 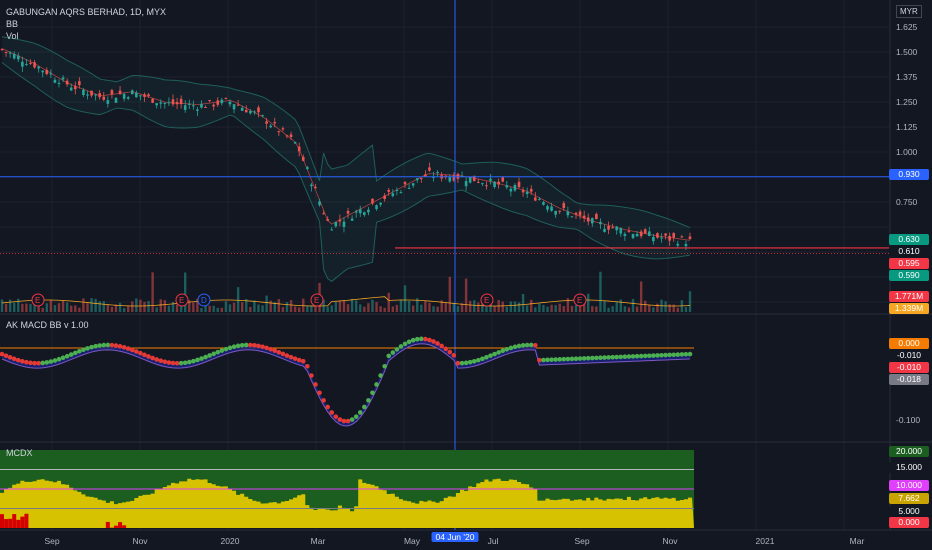 What do you see at coordinates (12, 24) in the screenshot?
I see `bb-indicator-label: BB` at bounding box center [12, 24].